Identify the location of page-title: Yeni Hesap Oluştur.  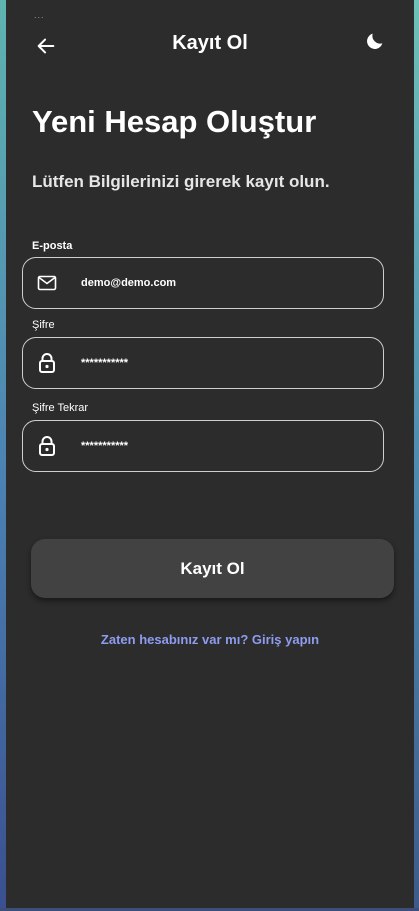
(174, 121).